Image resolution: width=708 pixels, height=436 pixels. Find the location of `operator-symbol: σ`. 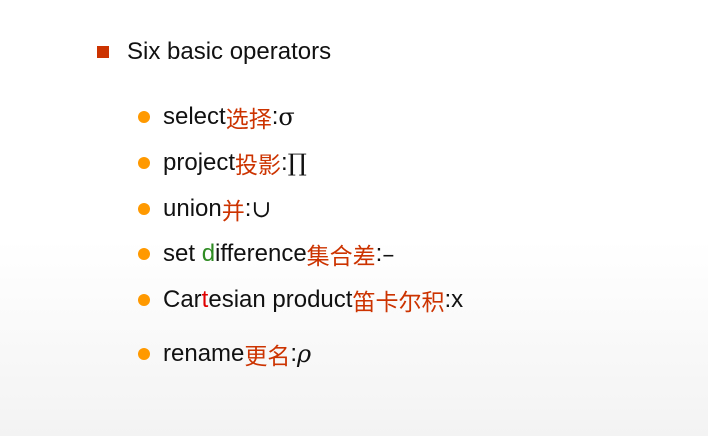

operator-symbol: σ is located at coordinates (286, 117).